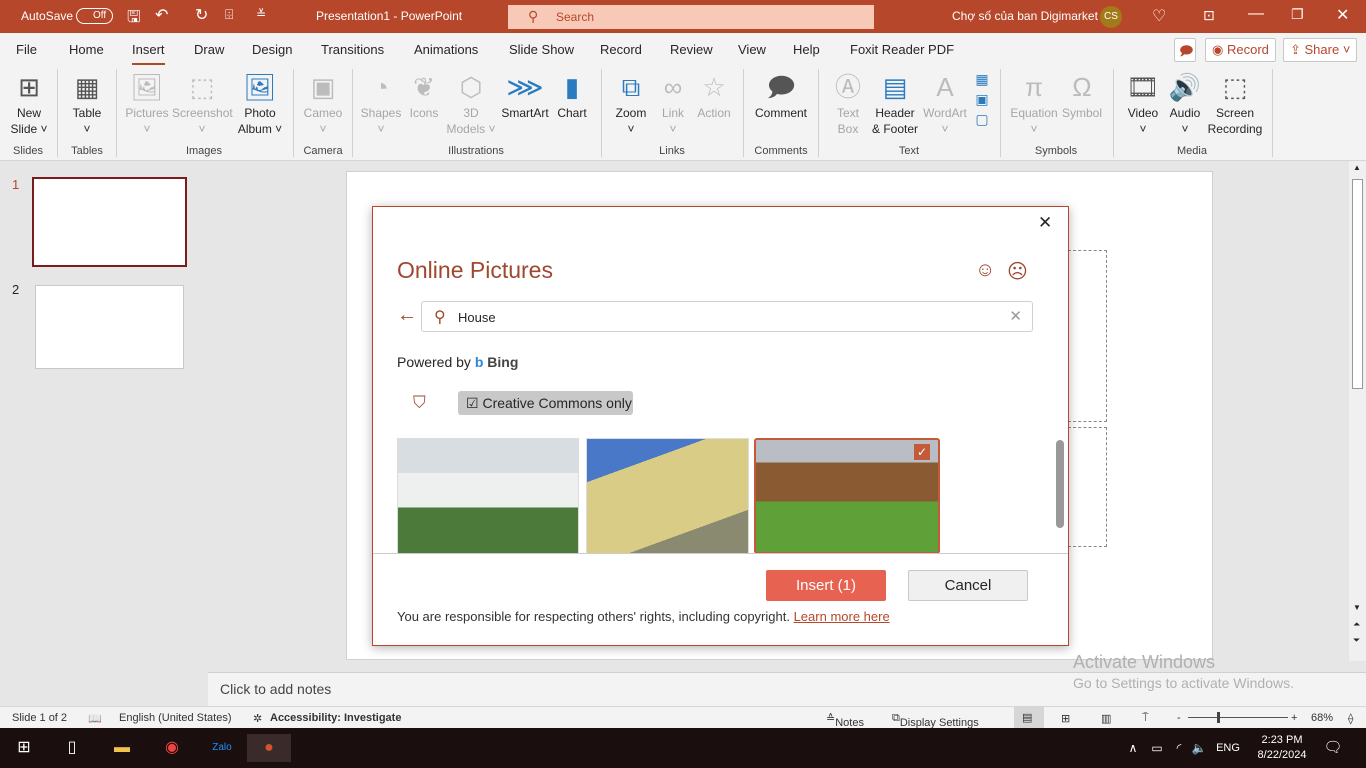 The width and height of the screenshot is (1366, 768). Describe the element at coordinates (201, 15) in the screenshot. I see `redo-icon: ↻` at that location.